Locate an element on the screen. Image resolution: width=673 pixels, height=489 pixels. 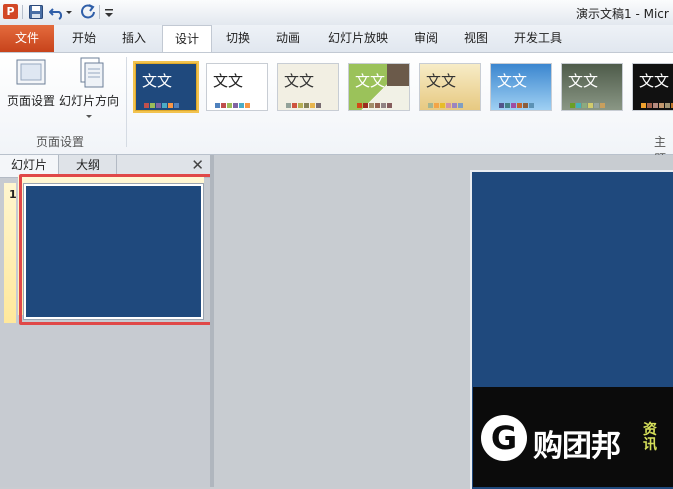
page-setup-icon is located at coordinates (31, 72).